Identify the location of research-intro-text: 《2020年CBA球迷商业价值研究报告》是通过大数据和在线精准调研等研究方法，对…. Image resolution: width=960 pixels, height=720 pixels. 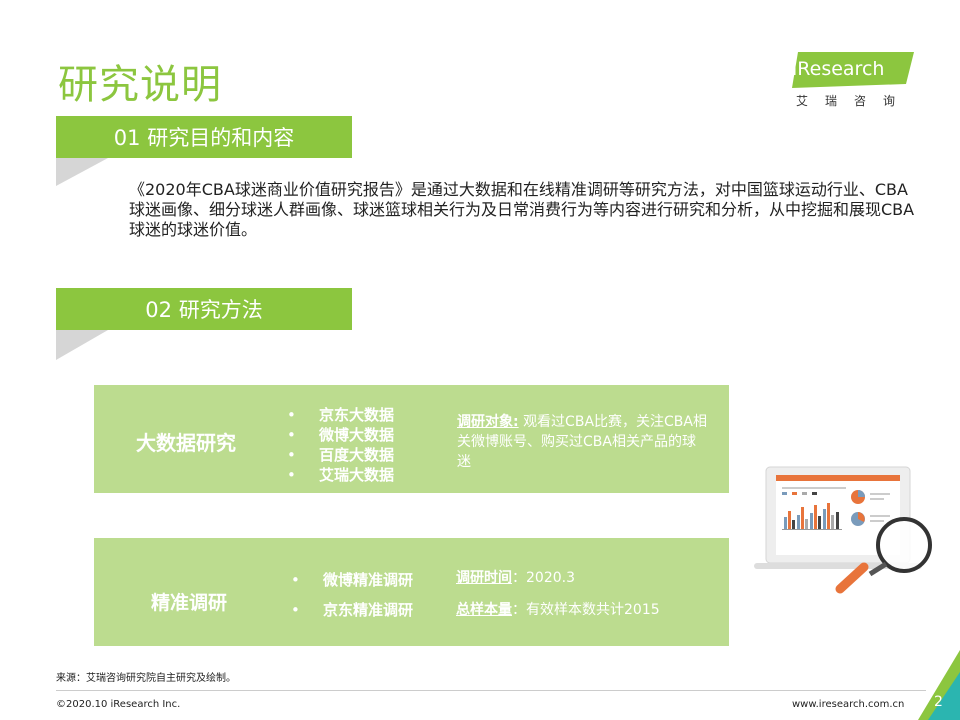
(522, 209).